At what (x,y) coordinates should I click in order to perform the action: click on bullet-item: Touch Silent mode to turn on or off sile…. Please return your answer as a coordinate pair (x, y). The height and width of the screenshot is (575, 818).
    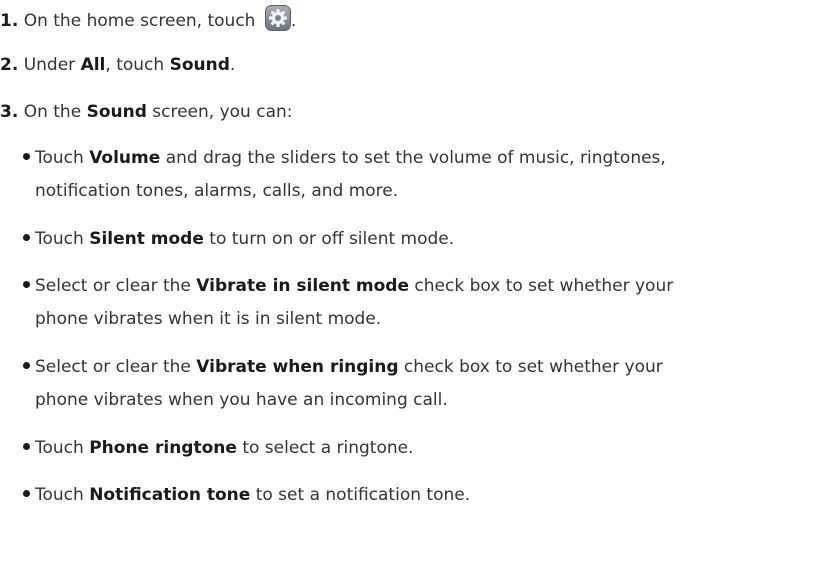
    Looking at the image, I should click on (238, 239).